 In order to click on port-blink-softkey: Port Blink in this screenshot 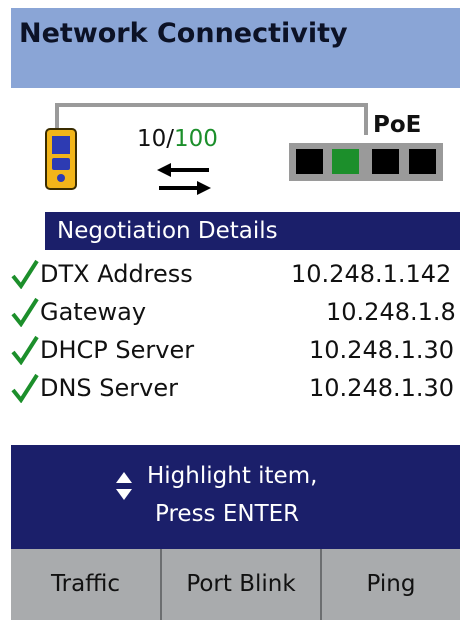, I will do `click(241, 584)`.